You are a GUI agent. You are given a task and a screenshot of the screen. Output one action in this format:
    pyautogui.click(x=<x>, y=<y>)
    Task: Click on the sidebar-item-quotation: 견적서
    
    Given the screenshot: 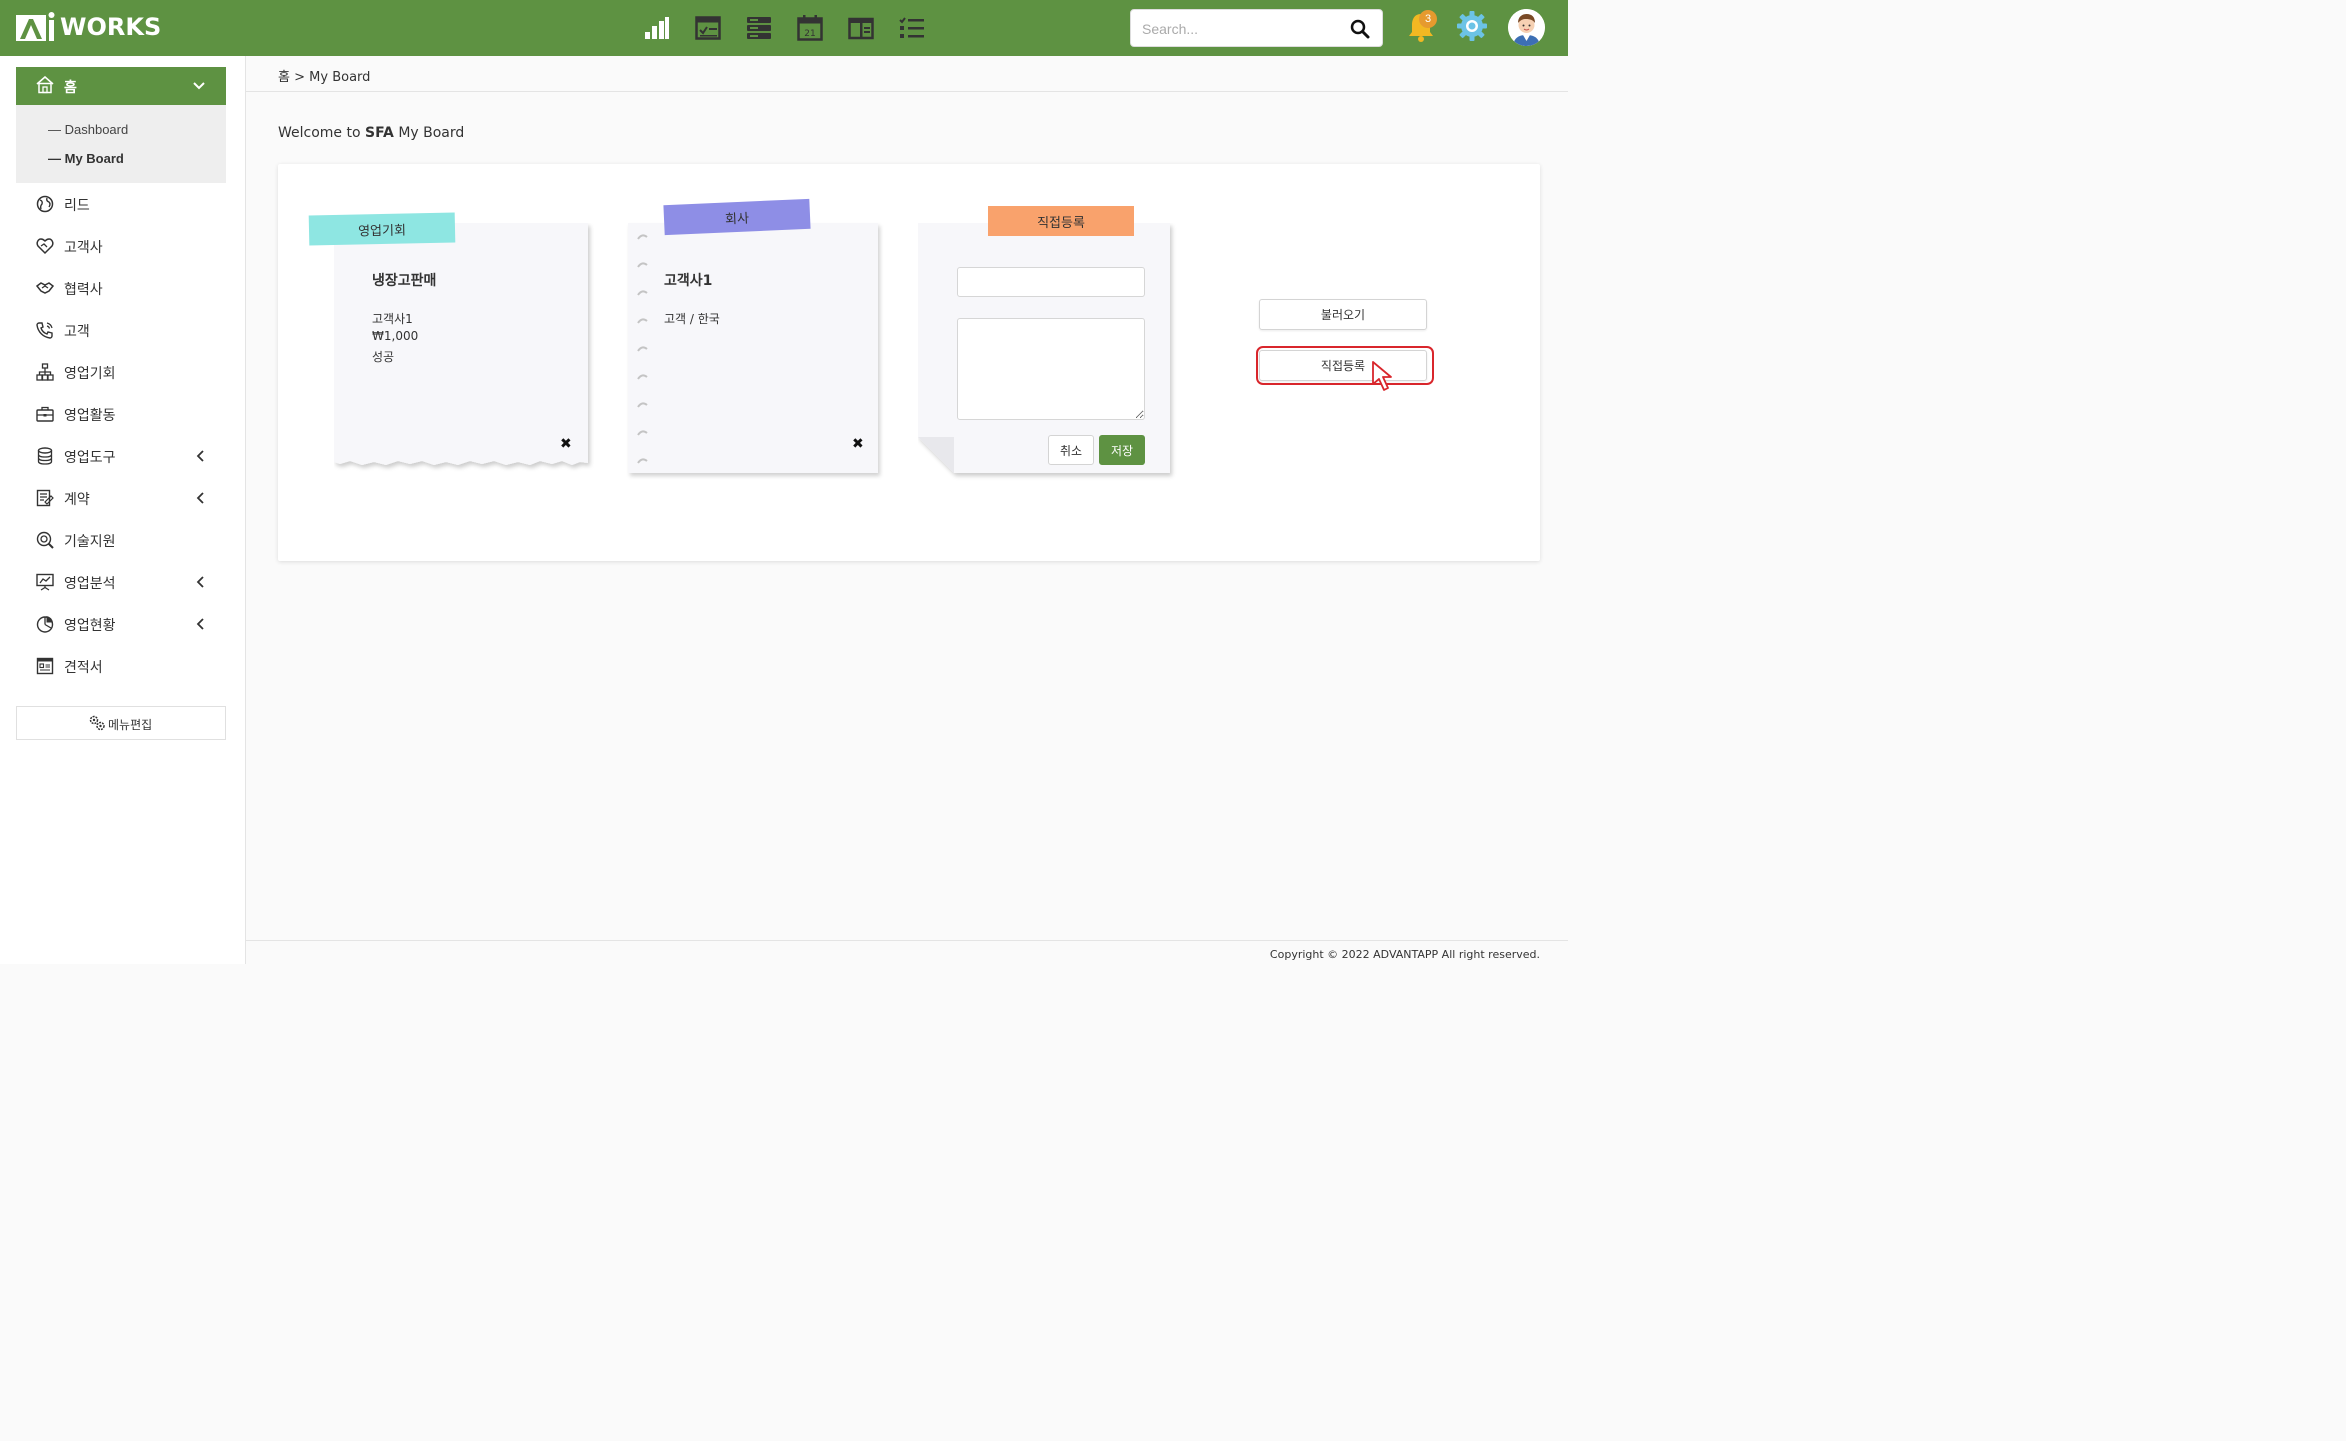 What is the action you would take?
    pyautogui.click(x=121, y=666)
    